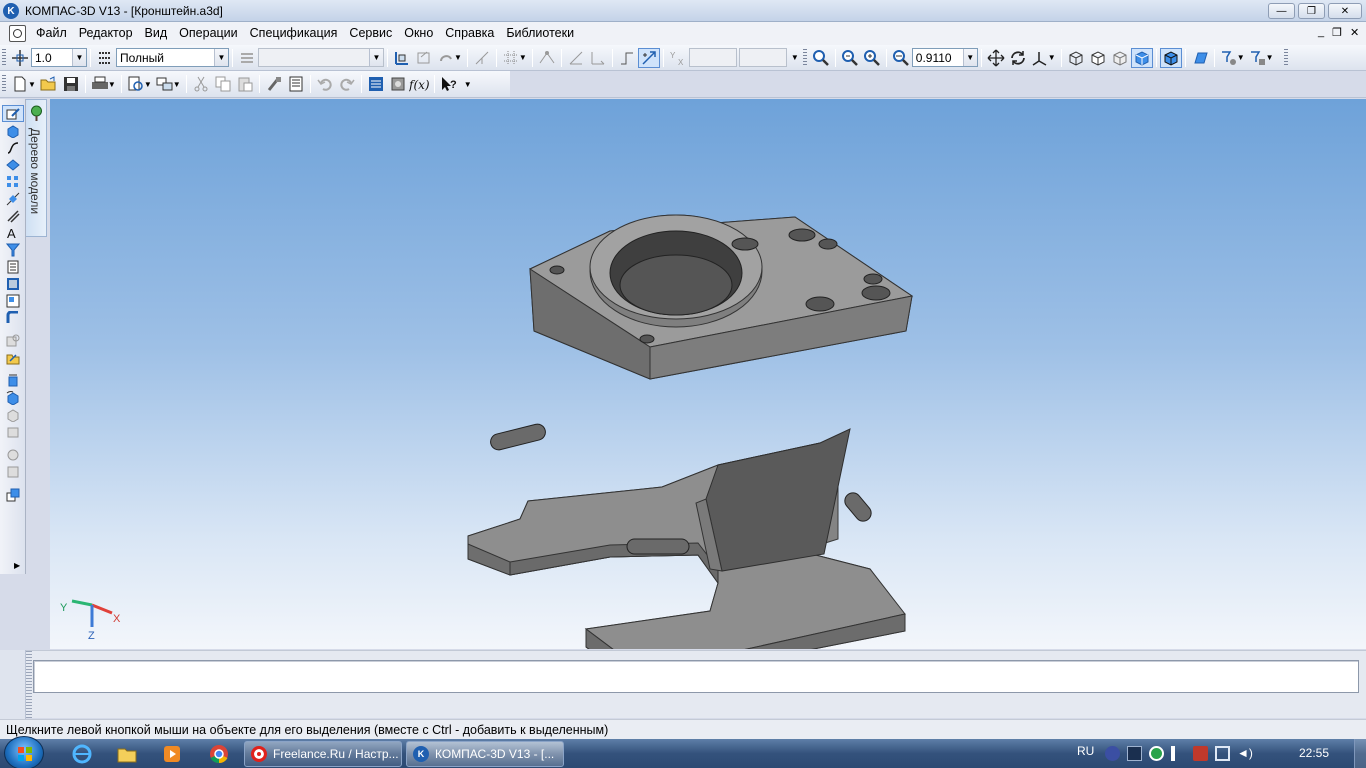 The image size is (1366, 768). I want to click on zoom-combo: 0.9110 ▼, so click(944, 57).